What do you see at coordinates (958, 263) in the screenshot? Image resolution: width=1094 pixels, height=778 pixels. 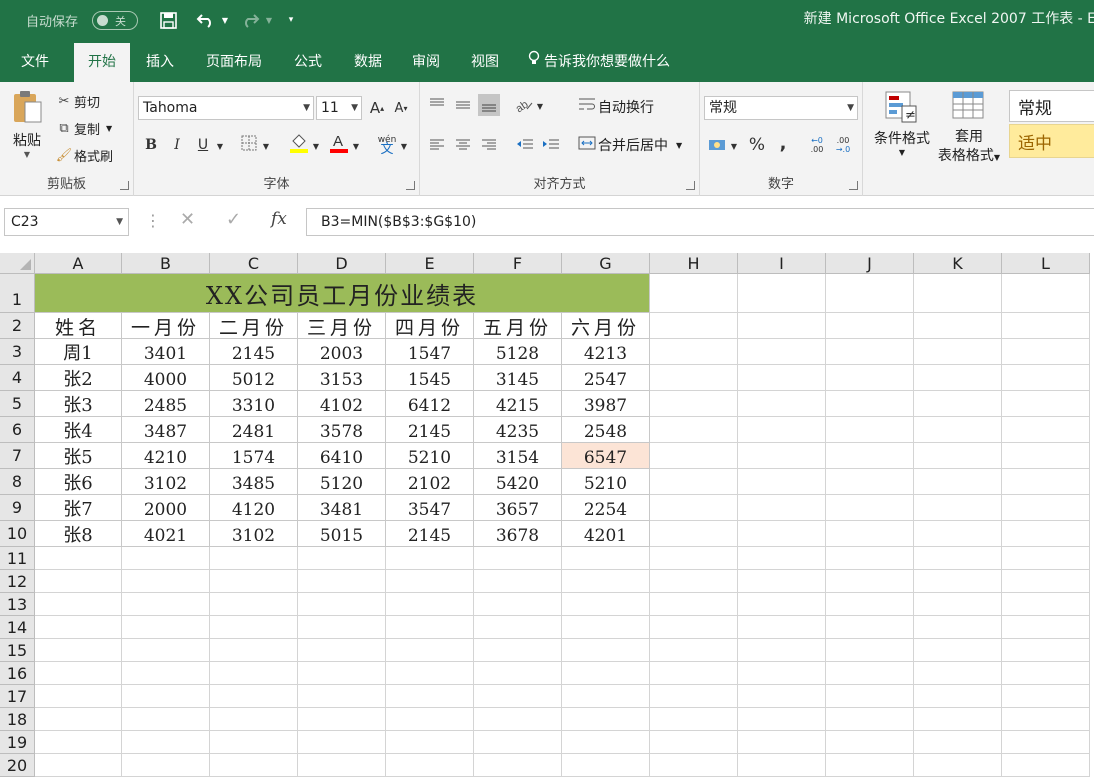 I see `column-header: K` at bounding box center [958, 263].